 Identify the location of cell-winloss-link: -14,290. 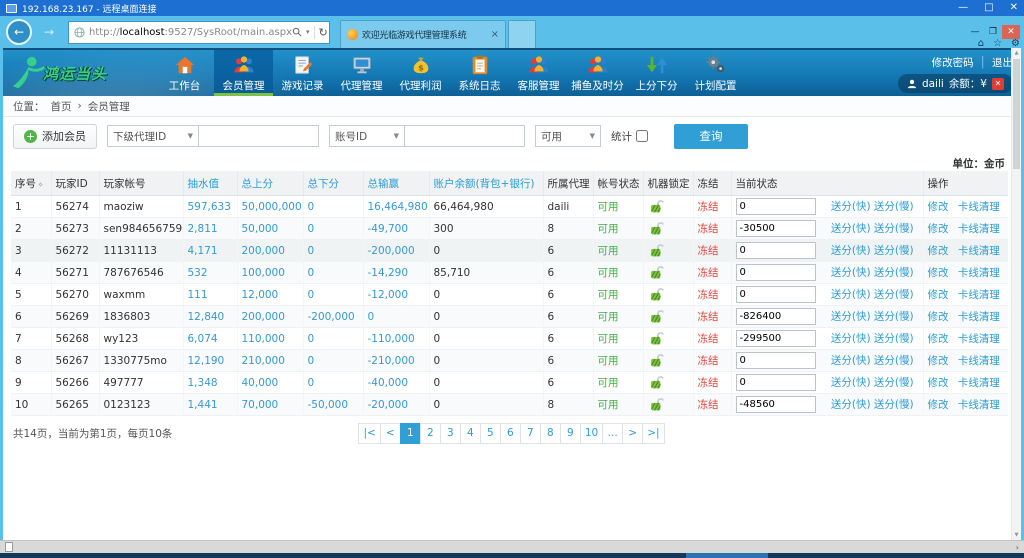
(396, 272).